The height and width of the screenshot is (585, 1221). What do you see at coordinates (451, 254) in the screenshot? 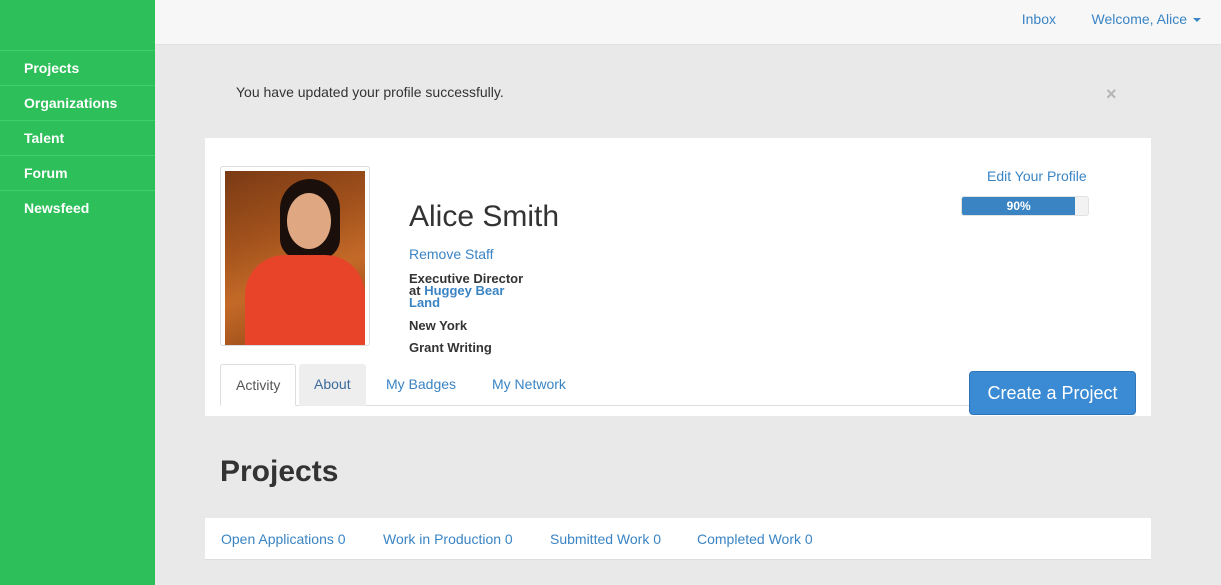
I see `remove-staff-link: Remove Staff` at bounding box center [451, 254].